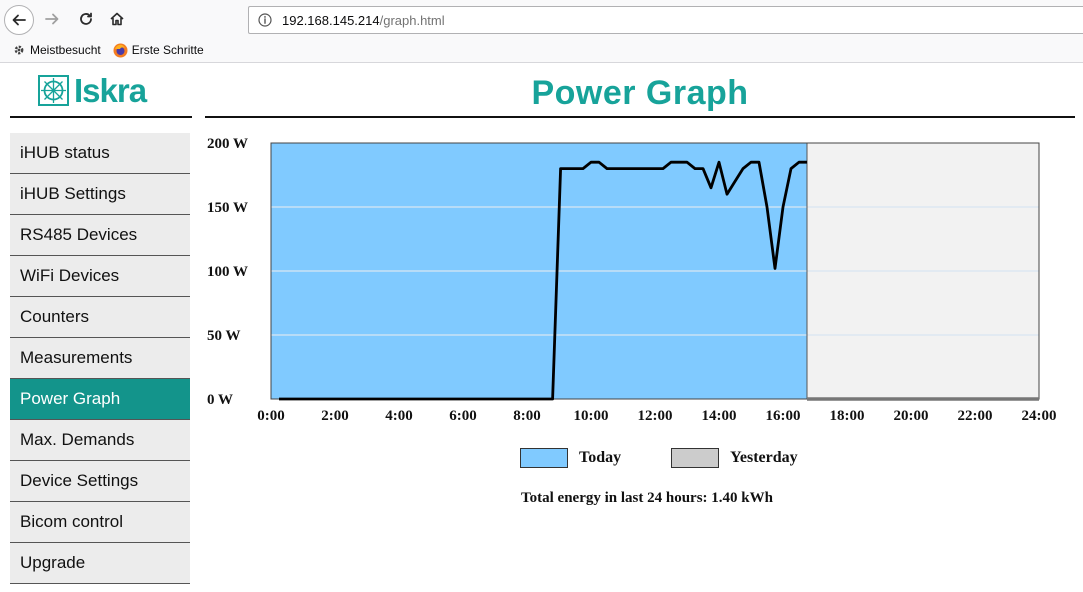 This screenshot has width=1083, height=592. What do you see at coordinates (227, 208) in the screenshot?
I see `y-tick-label: 150 W` at bounding box center [227, 208].